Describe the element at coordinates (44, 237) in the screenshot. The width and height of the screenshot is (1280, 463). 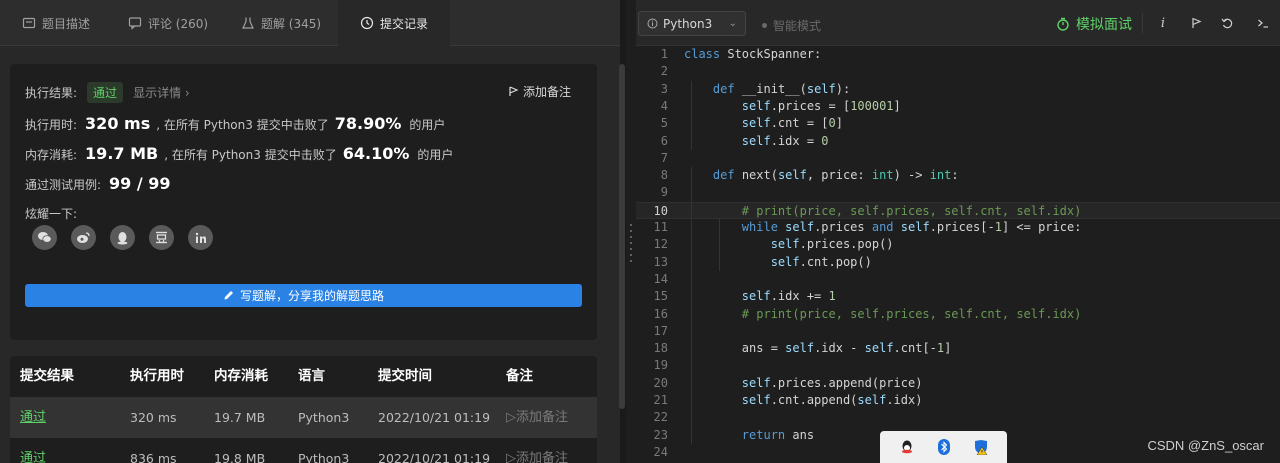
I see `wechat-icon` at that location.